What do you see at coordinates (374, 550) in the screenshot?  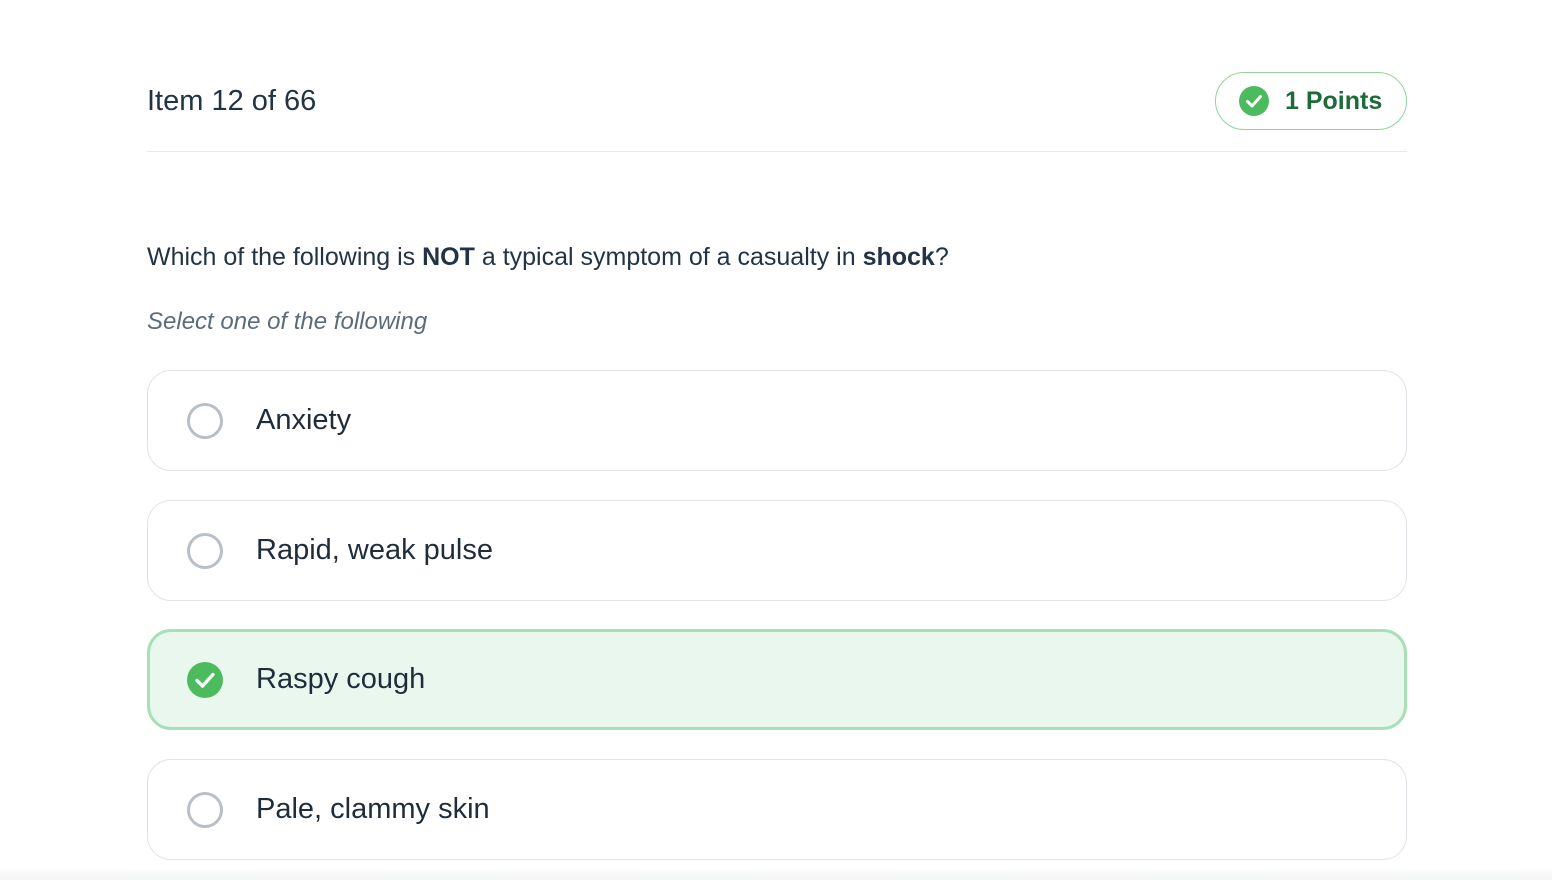 I see `option-label: Rapid, weak pulse` at bounding box center [374, 550].